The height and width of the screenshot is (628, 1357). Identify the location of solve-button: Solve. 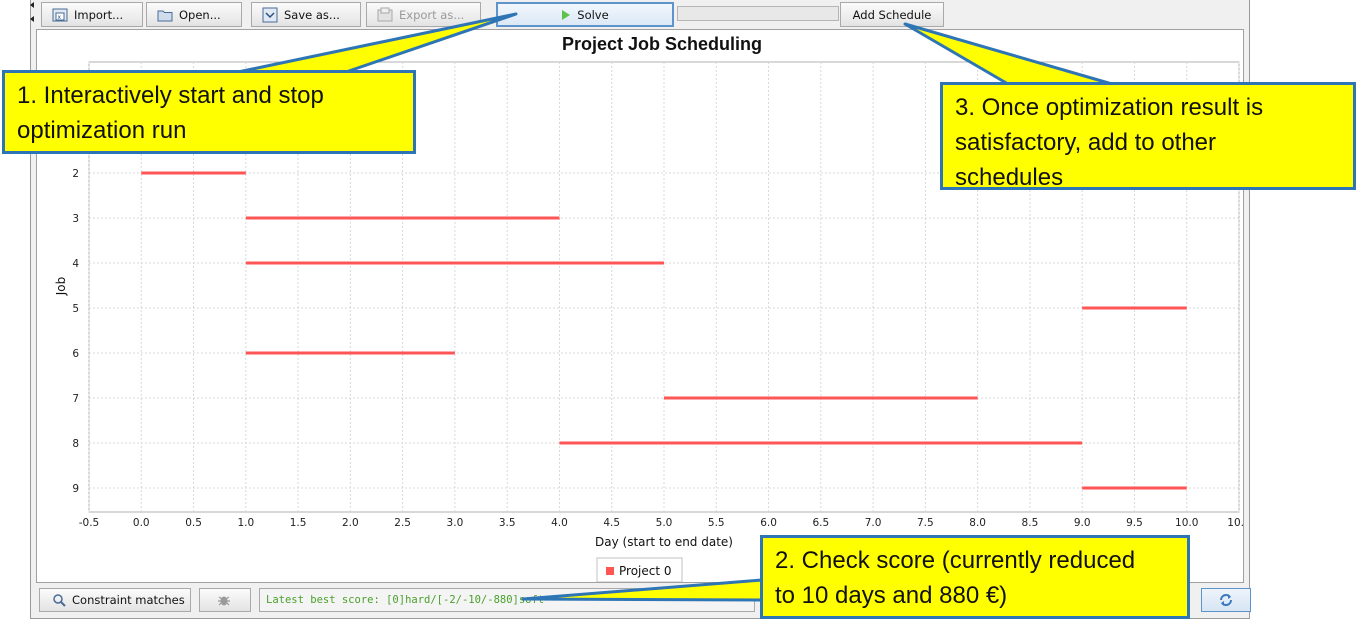
(585, 14).